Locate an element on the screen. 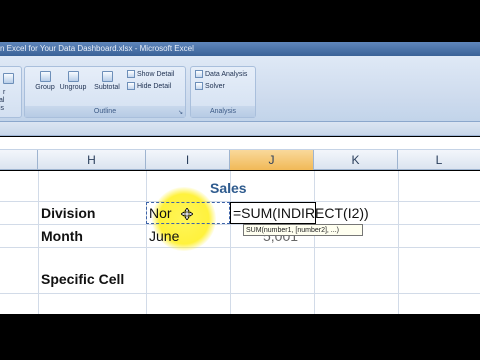 The image size is (480, 360). division-value: Nor is located at coordinates (160, 213).